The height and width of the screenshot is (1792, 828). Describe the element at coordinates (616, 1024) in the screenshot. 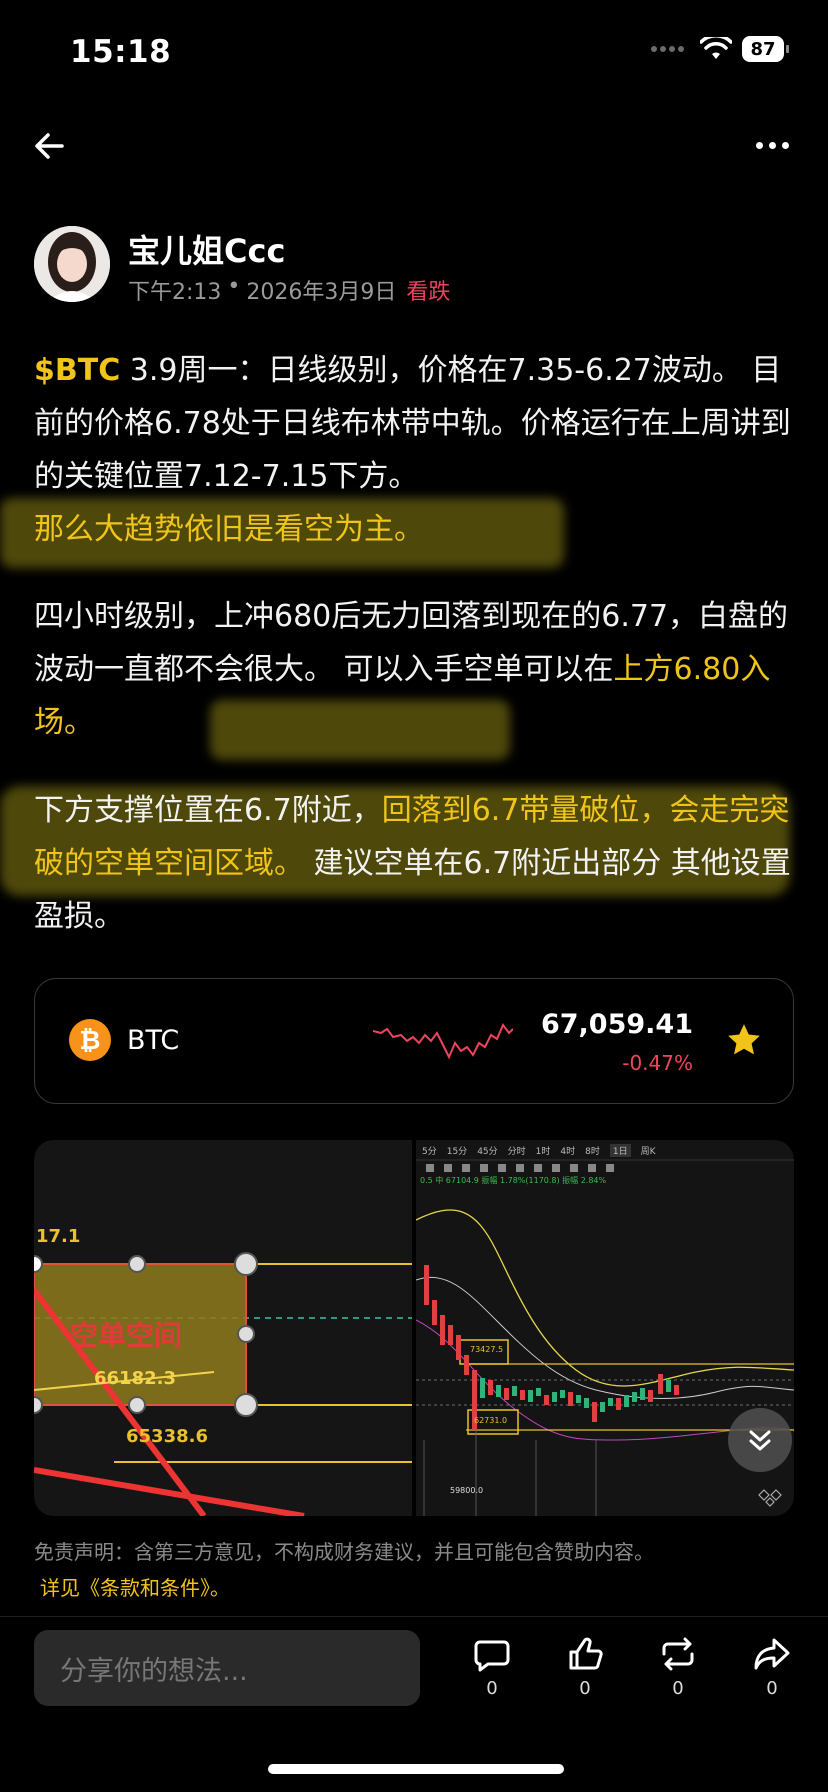

I see `ticker-price: 67,059.41` at that location.